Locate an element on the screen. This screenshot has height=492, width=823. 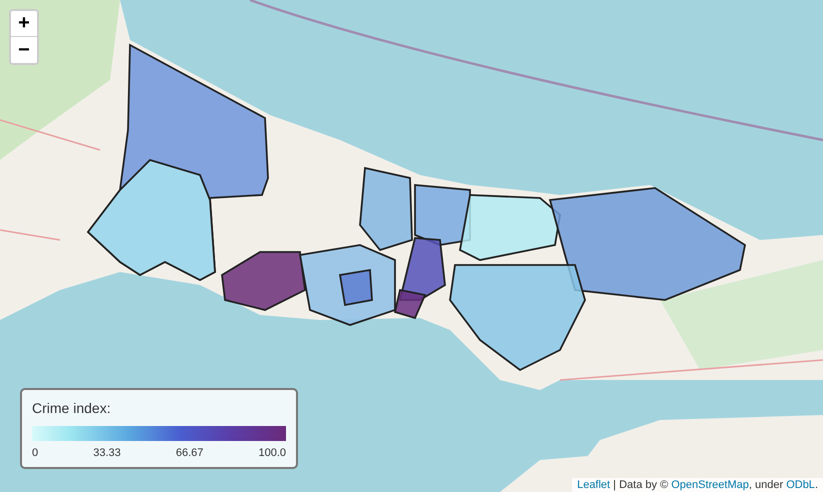
legend-title: Crime index: is located at coordinates (72, 408).